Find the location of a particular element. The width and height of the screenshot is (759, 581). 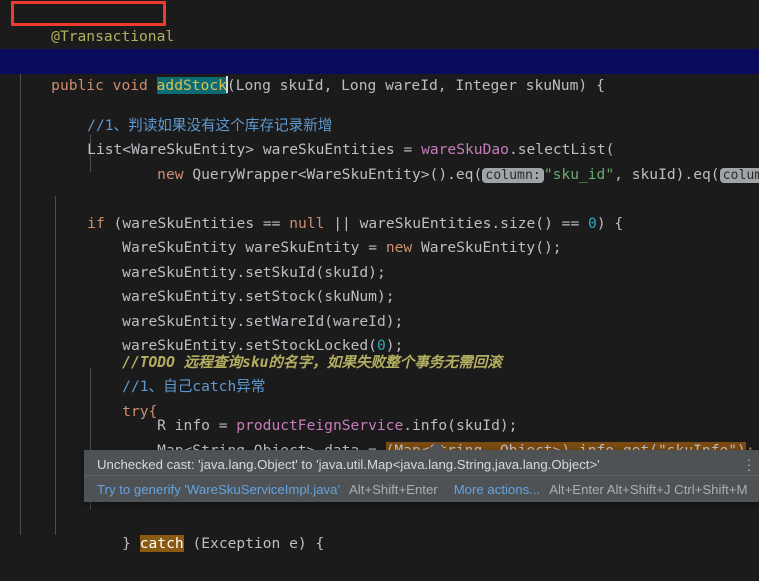

primary-shortcut-label: Alt+Shift+Enter is located at coordinates (393, 489).